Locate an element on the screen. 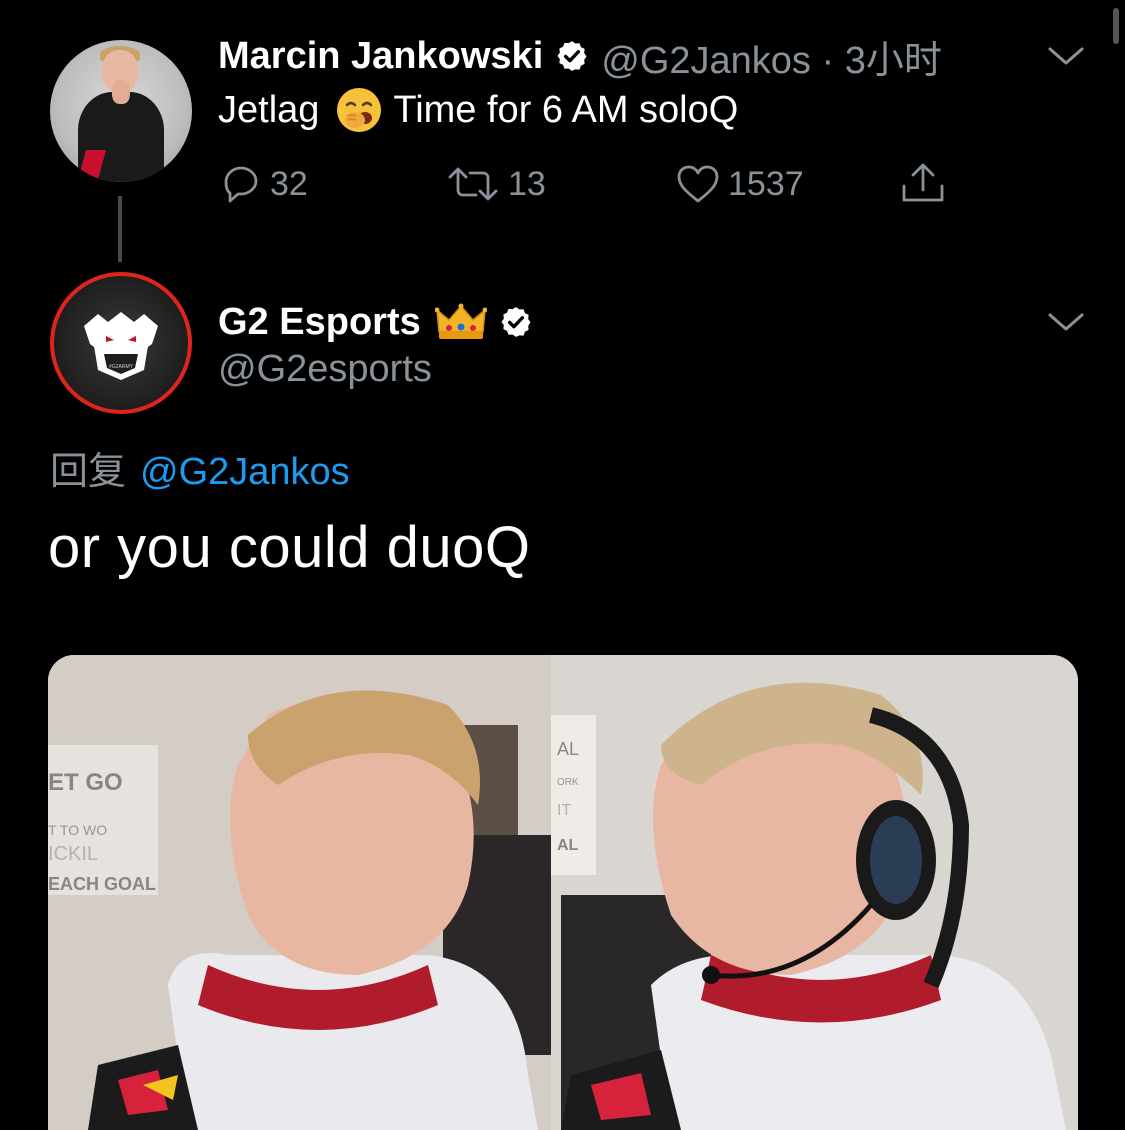  reply-tweet-header: G2 Esports is located at coordinates (375, 322).